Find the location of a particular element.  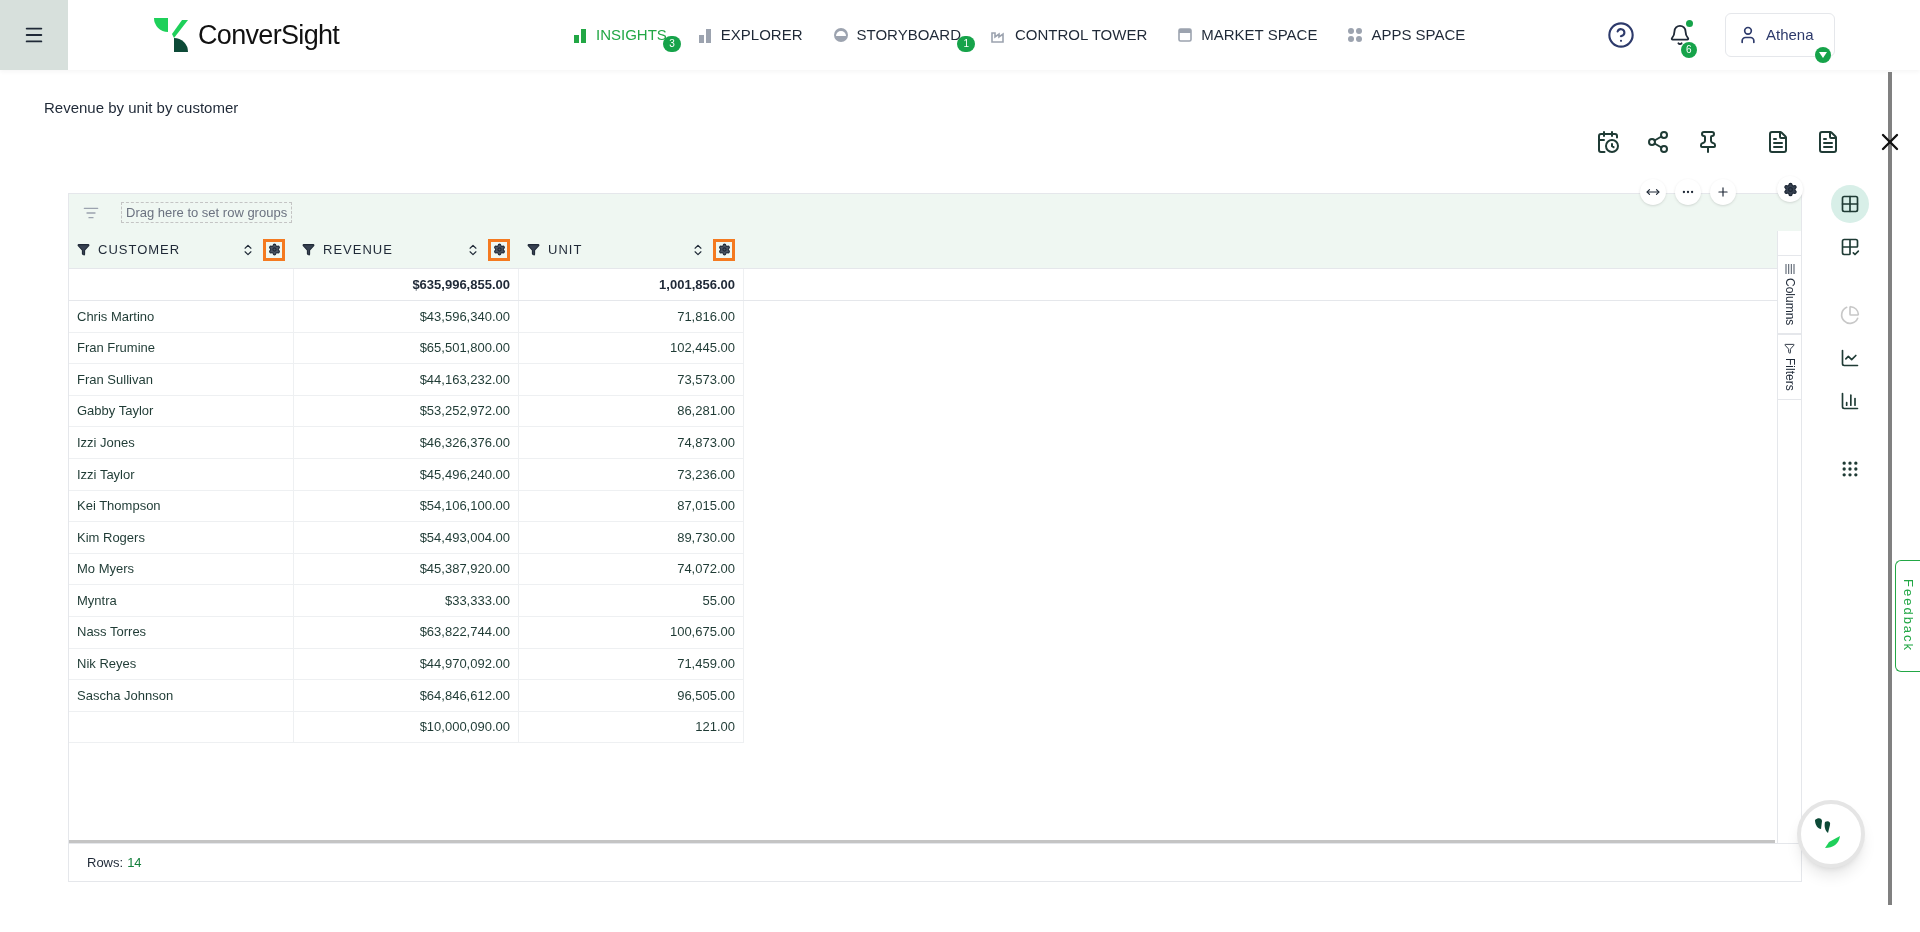

total-cell: $635,996,855.00 is located at coordinates (406, 284).